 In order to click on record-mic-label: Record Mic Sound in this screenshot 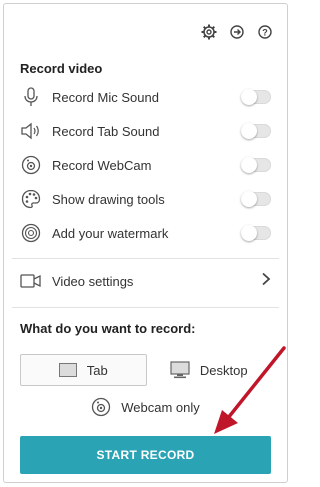, I will do `click(105, 97)`.